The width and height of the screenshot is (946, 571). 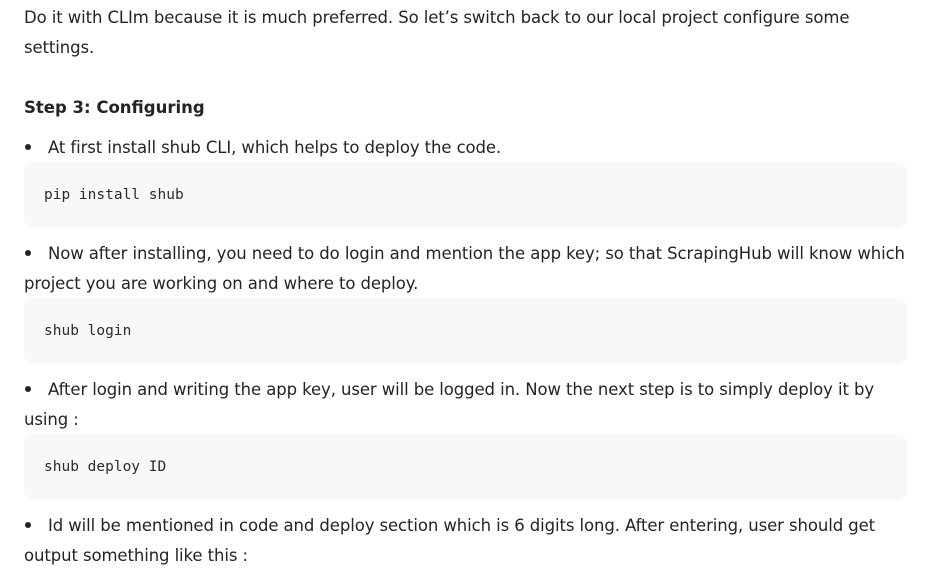 What do you see at coordinates (465, 331) in the screenshot?
I see `code-block: shub login` at bounding box center [465, 331].